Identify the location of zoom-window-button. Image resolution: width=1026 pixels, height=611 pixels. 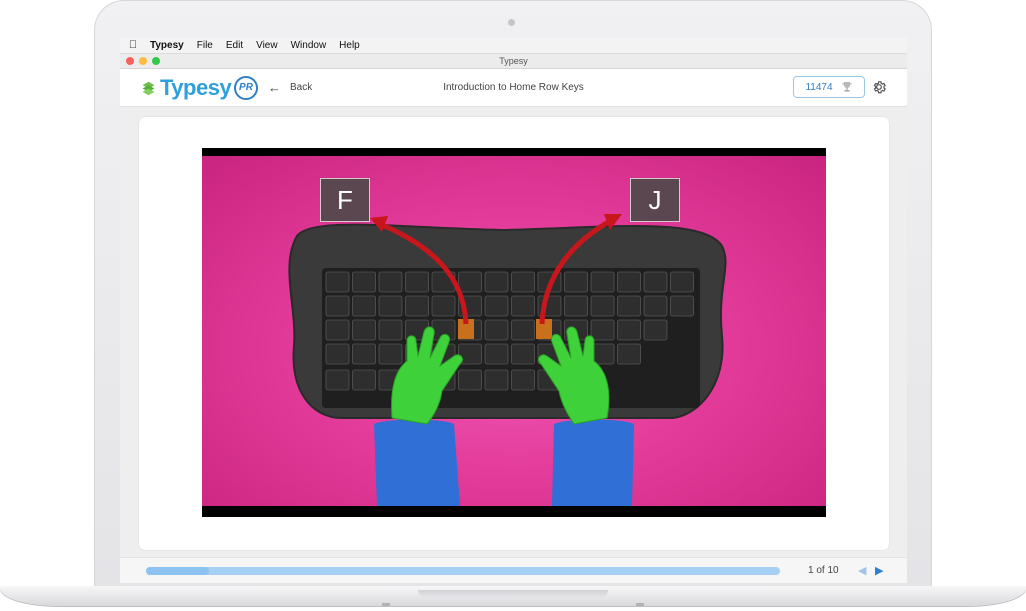
(156, 61).